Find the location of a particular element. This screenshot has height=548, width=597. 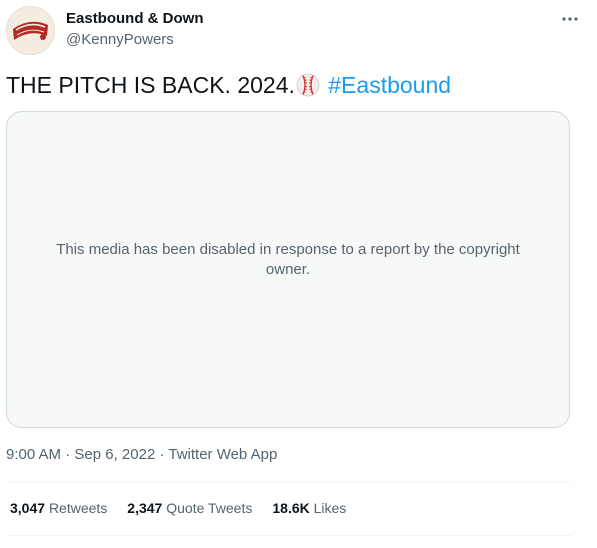

likes-label: Likes is located at coordinates (330, 508).